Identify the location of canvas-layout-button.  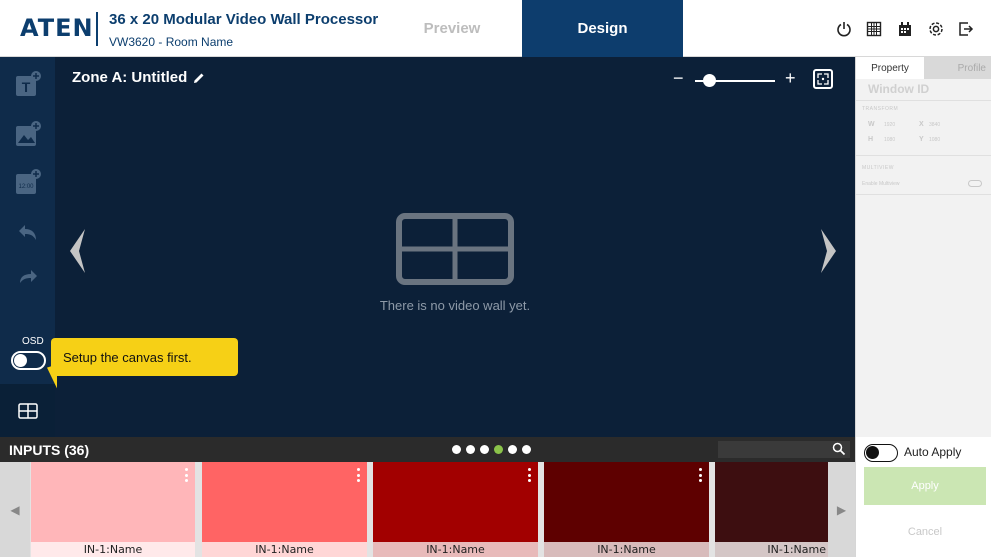
(27, 410).